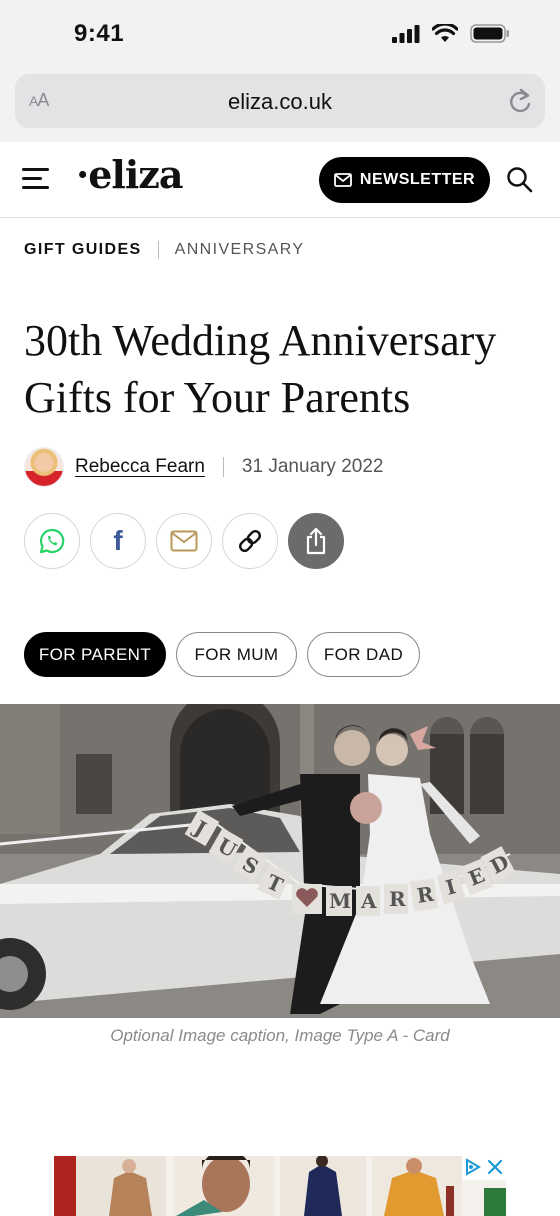 This screenshot has width=560, height=1216. I want to click on whatsapp-icon, so click(52, 541).